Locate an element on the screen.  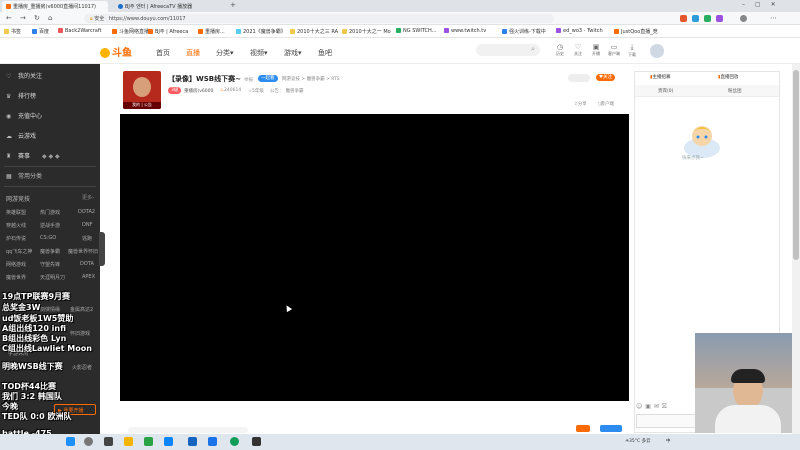
bookmark-item: 2010十大之一 Mo is located at coordinates (366, 31).